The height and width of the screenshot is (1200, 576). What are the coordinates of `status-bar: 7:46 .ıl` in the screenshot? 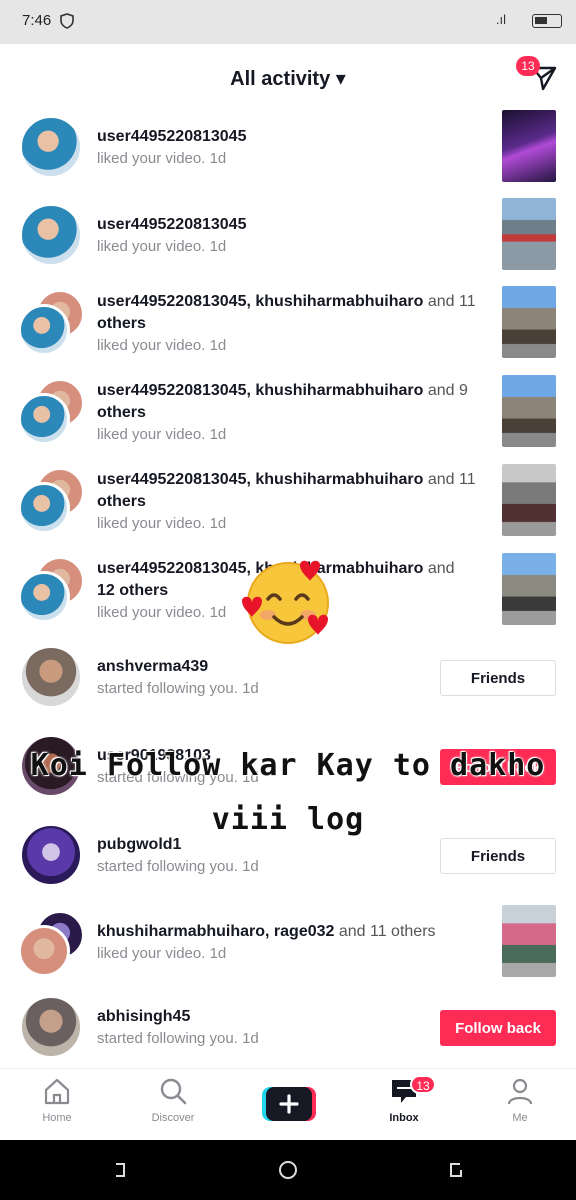 It's located at (288, 22).